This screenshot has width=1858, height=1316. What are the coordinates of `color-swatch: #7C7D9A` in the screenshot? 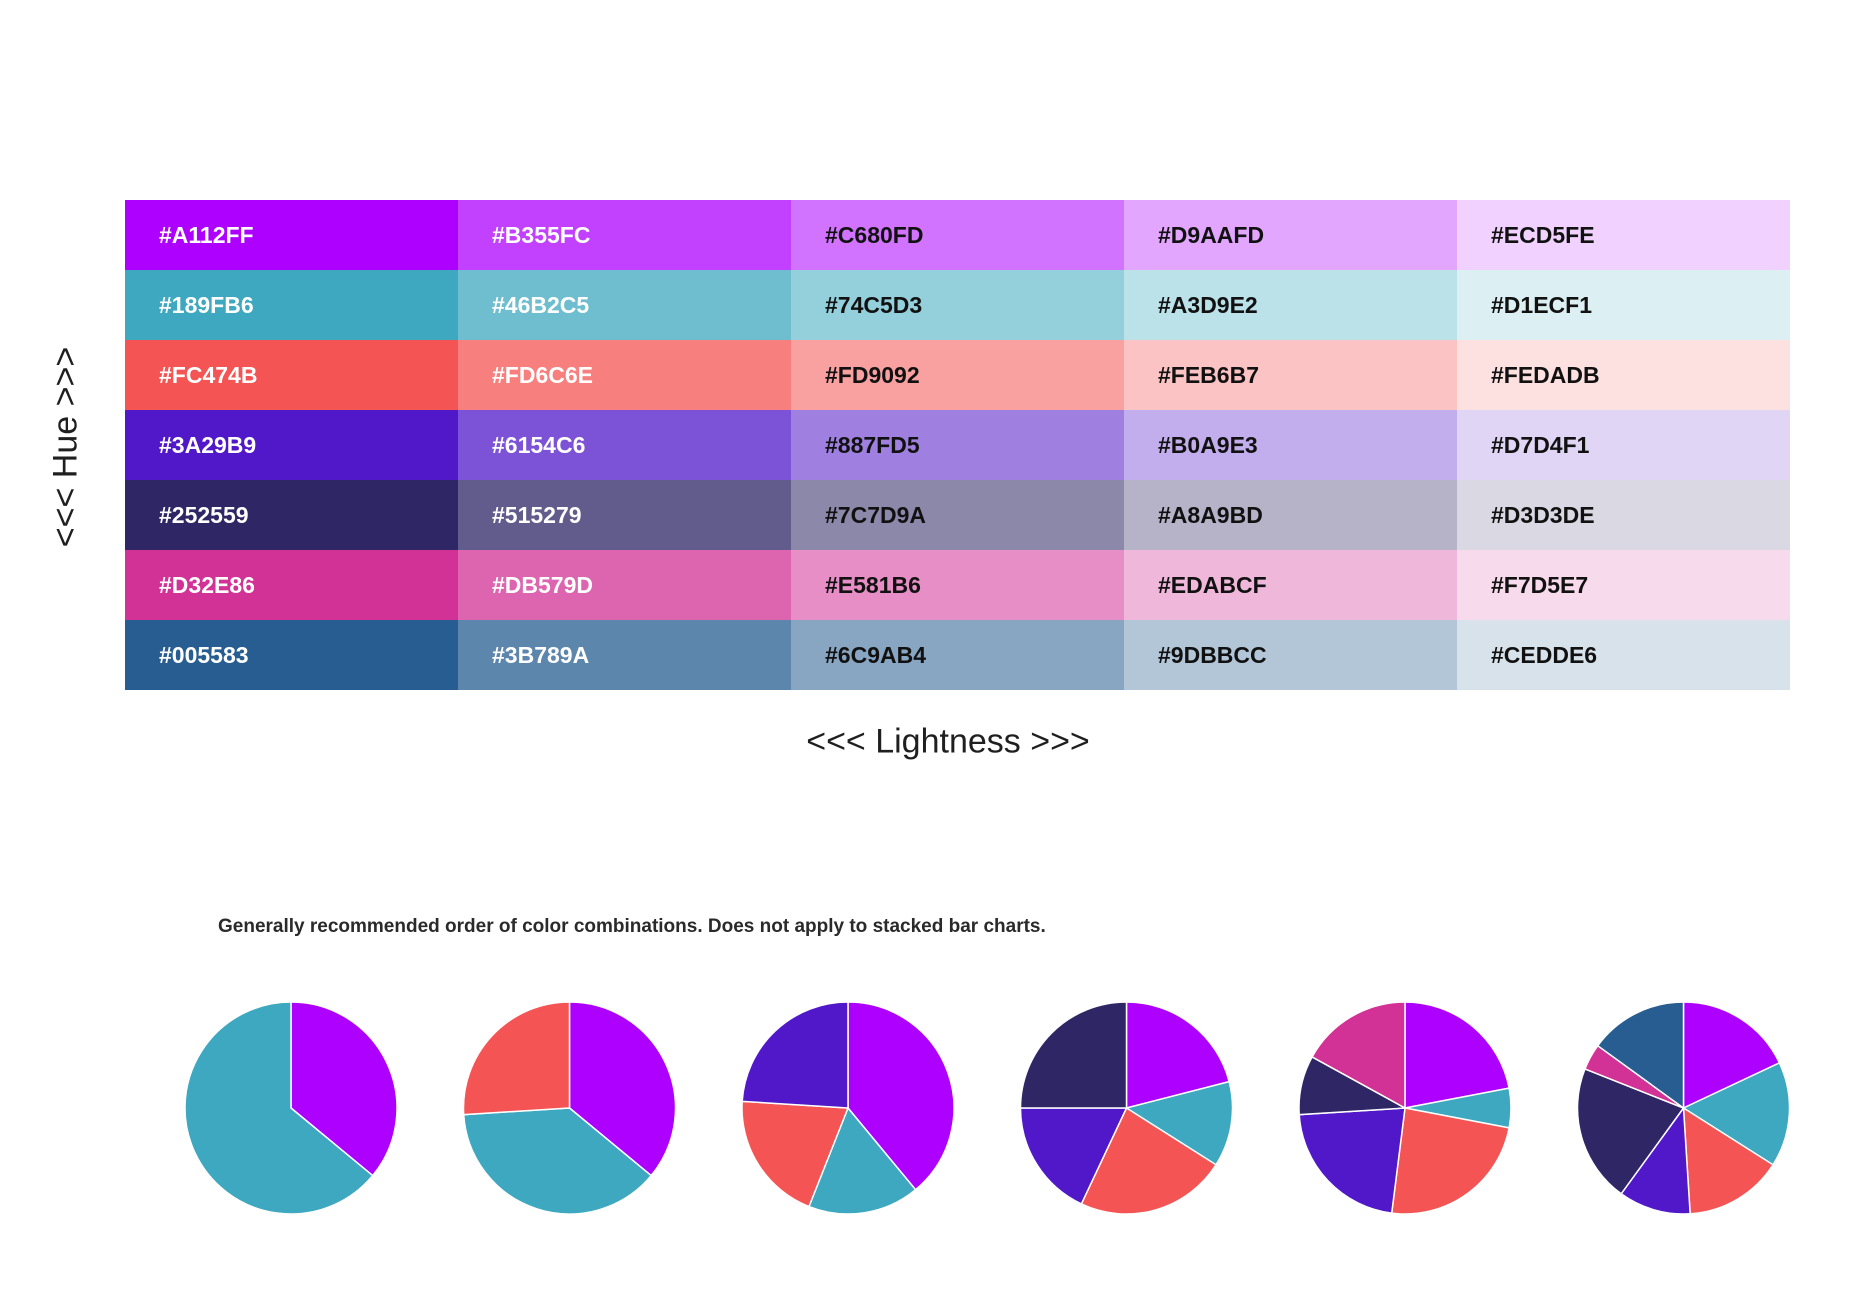 It's located at (957, 515).